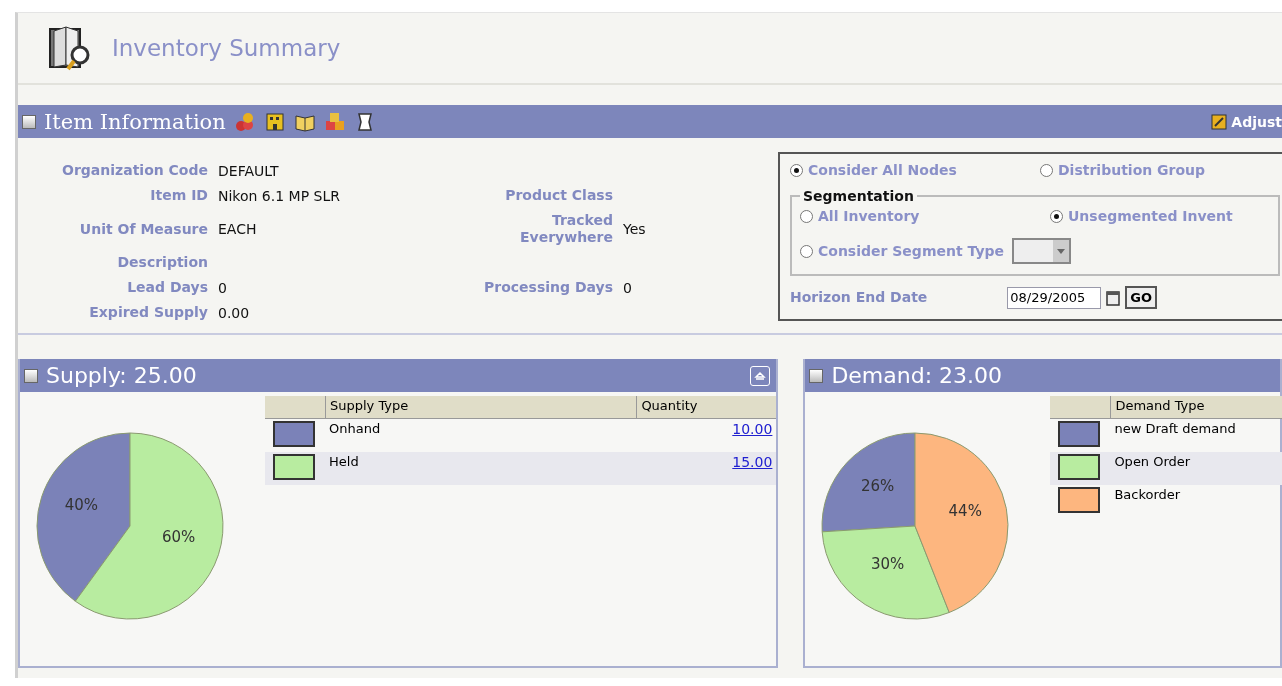 The image size is (1282, 686). Describe the element at coordinates (706, 407) in the screenshot. I see `column-header: Quantity` at that location.